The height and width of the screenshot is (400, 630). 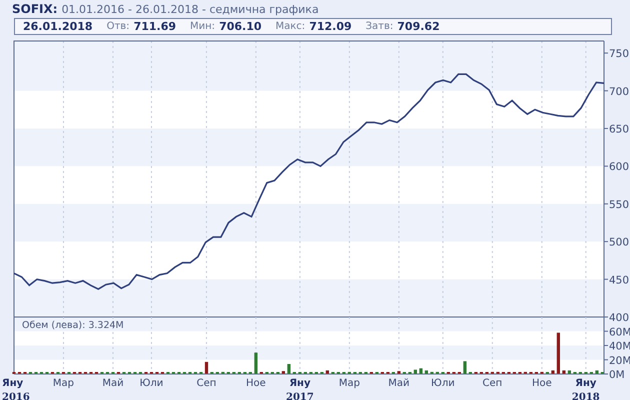 What do you see at coordinates (35, 9) in the screenshot?
I see `index-symbol: SOFIX:` at bounding box center [35, 9].